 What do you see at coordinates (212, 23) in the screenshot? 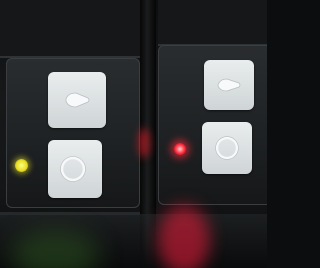
I see `upper-housing-right` at bounding box center [212, 23].